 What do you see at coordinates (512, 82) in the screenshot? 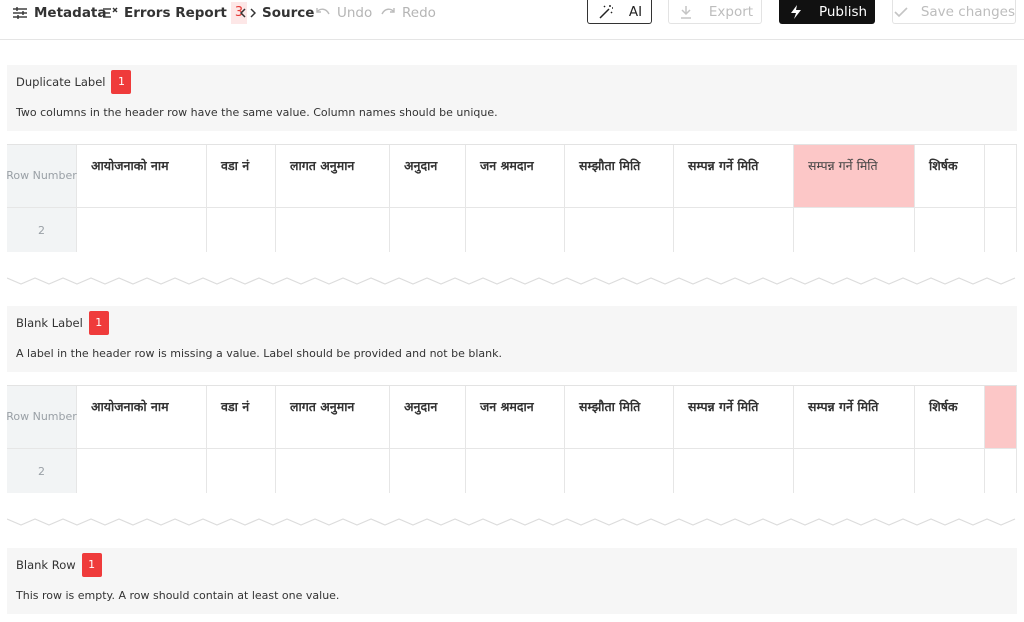
I see `error-title-row: Duplicate Label 1` at bounding box center [512, 82].